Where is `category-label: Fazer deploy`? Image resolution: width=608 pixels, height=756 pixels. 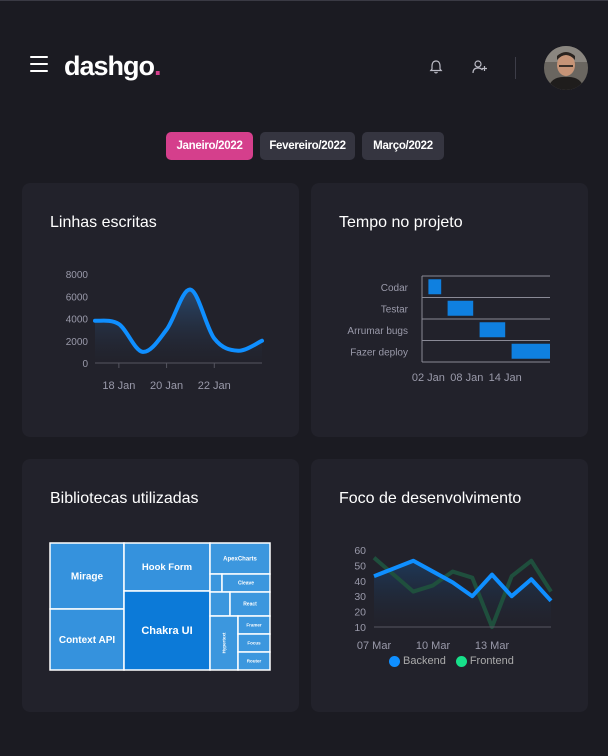 category-label: Fazer deploy is located at coordinates (379, 352).